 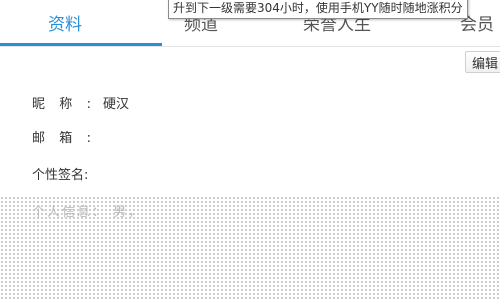 I want to click on personal-info-label: 个人信息： 男，, so click(x=88, y=212).